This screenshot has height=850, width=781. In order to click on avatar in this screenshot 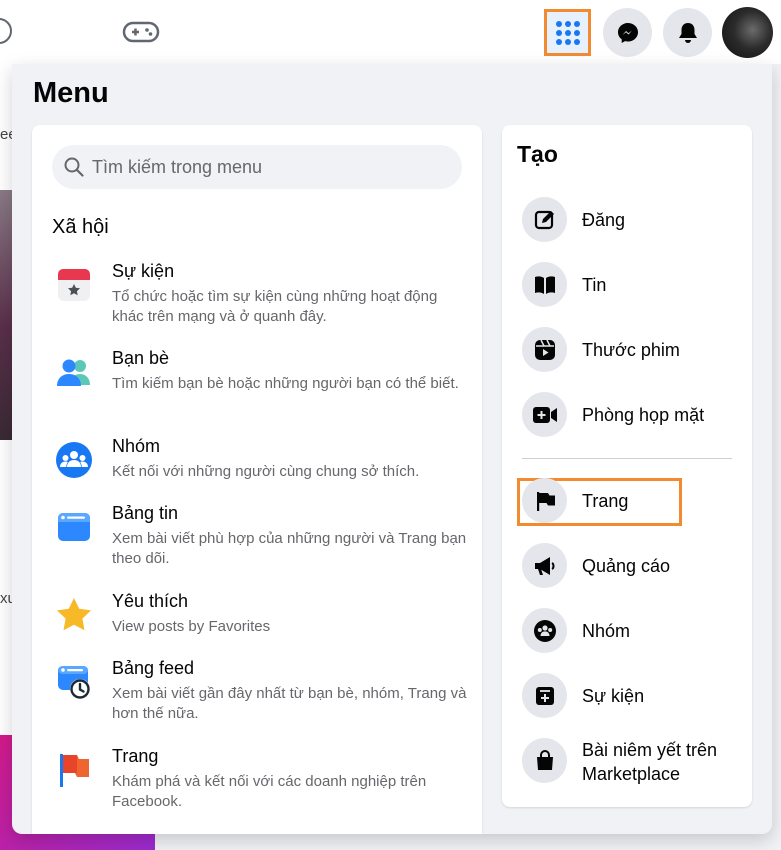, I will do `click(747, 32)`.